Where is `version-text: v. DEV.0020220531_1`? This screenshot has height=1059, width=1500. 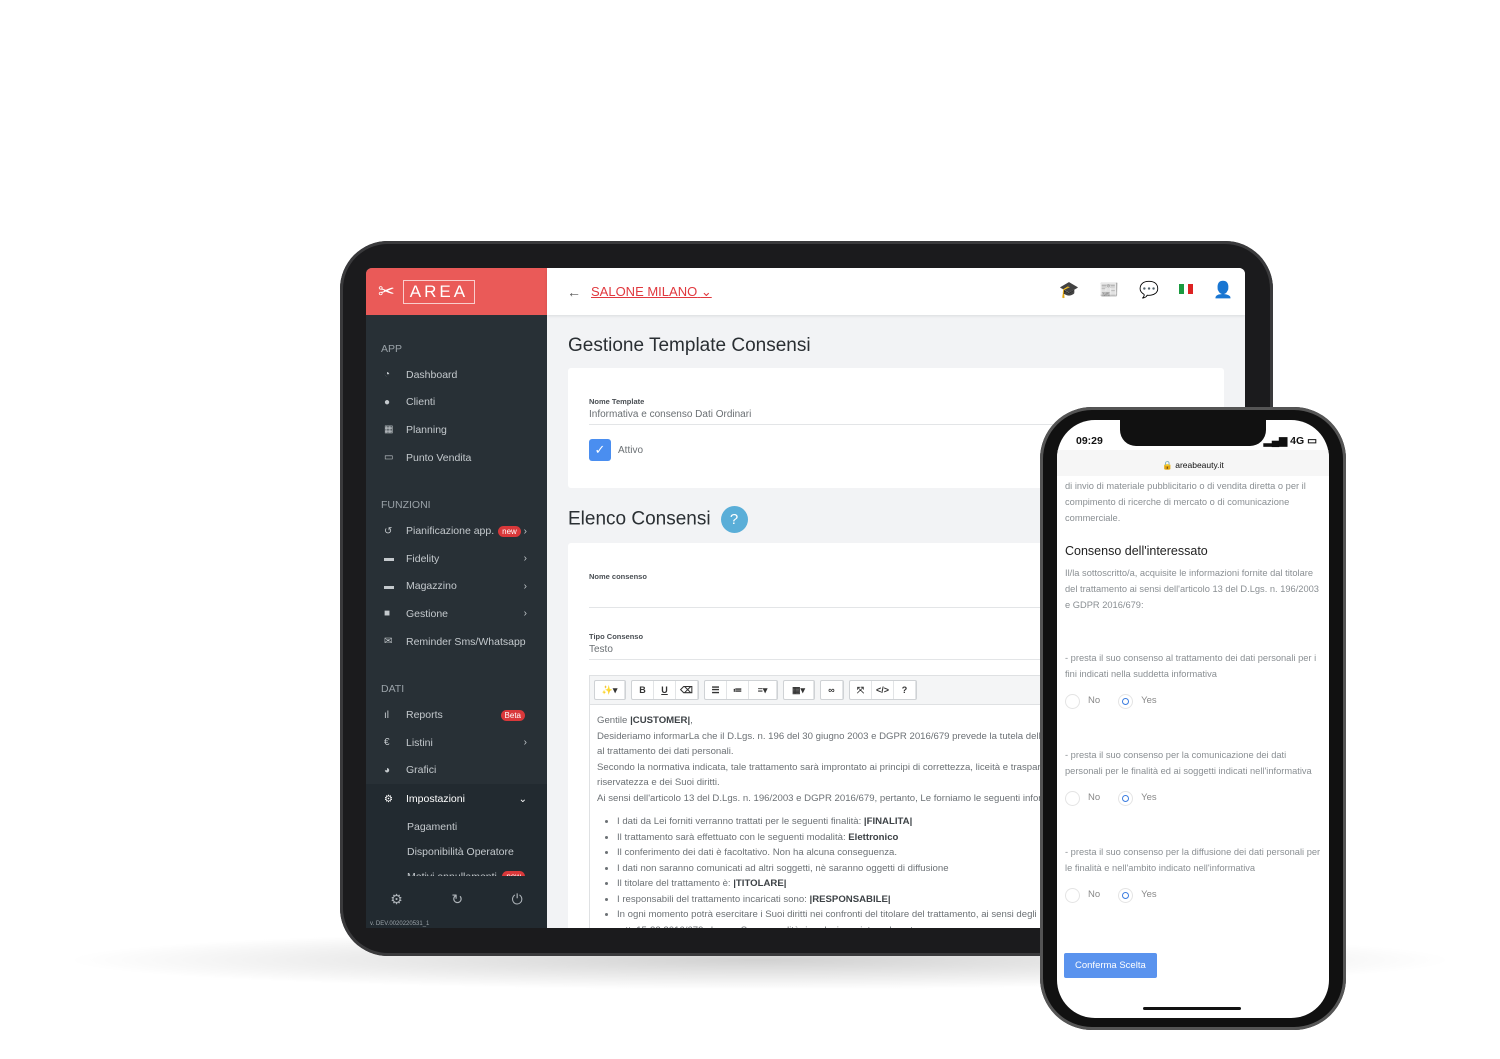 version-text: v. DEV.0020220531_1 is located at coordinates (400, 924).